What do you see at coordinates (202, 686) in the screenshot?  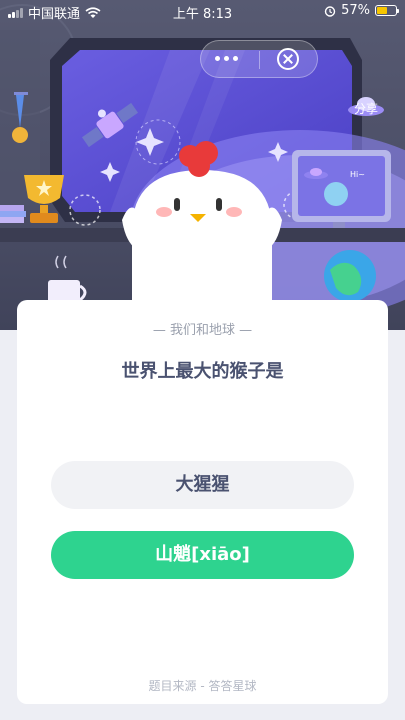 I see `question-source: 题目来源 - 答答星球` at bounding box center [202, 686].